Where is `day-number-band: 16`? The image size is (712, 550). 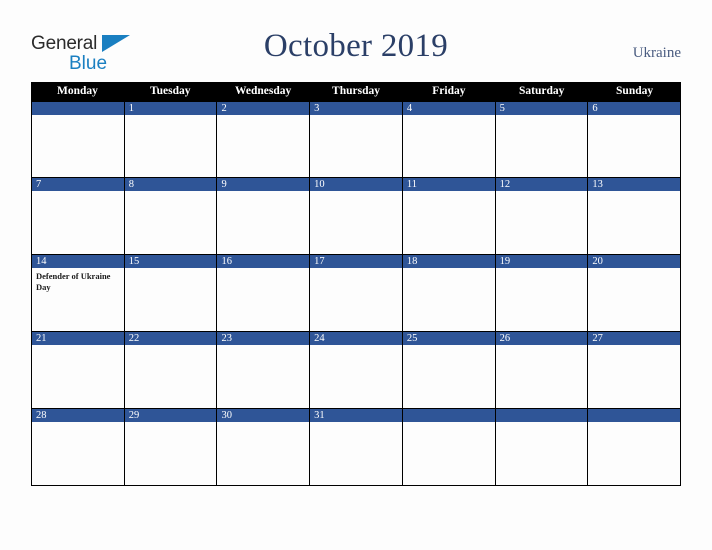 day-number-band: 16 is located at coordinates (263, 261).